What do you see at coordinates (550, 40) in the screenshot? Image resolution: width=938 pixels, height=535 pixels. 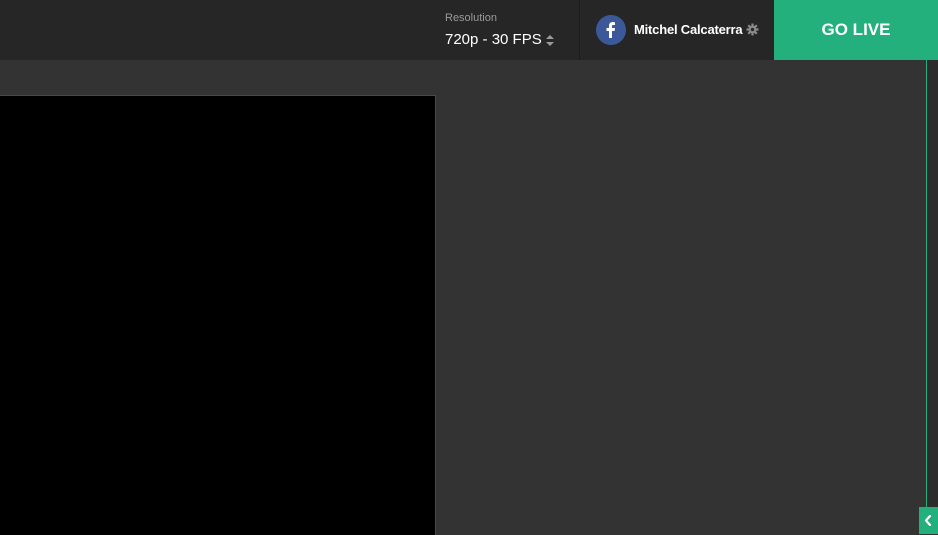 I see `sort-updown-icon` at bounding box center [550, 40].